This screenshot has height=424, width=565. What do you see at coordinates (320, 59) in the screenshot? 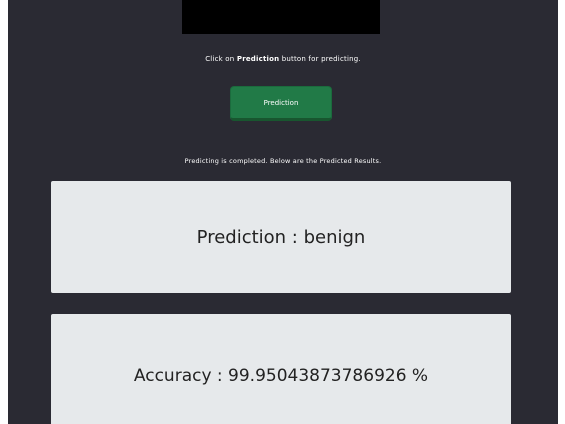
I see `instruction-suffix: button for predicting.` at bounding box center [320, 59].